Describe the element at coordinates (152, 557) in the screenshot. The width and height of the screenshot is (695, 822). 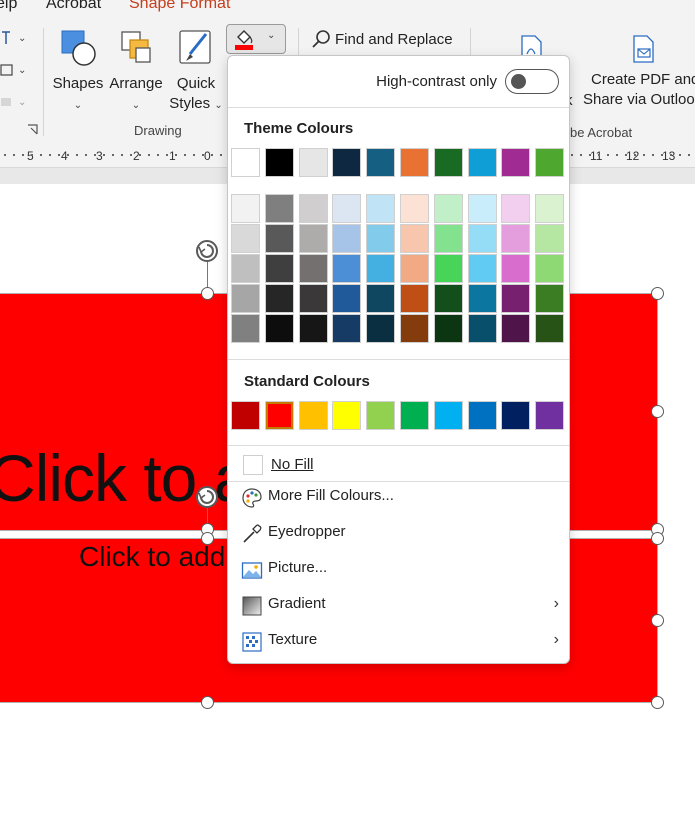
I see `subtitle-placeholder-text: Click to add` at that location.